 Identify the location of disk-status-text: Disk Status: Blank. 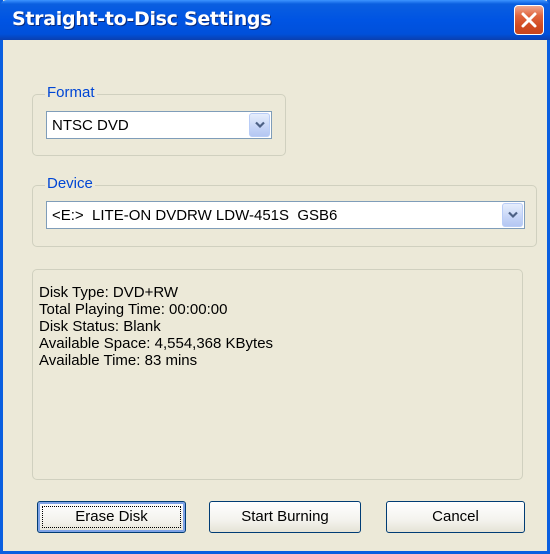
(100, 326).